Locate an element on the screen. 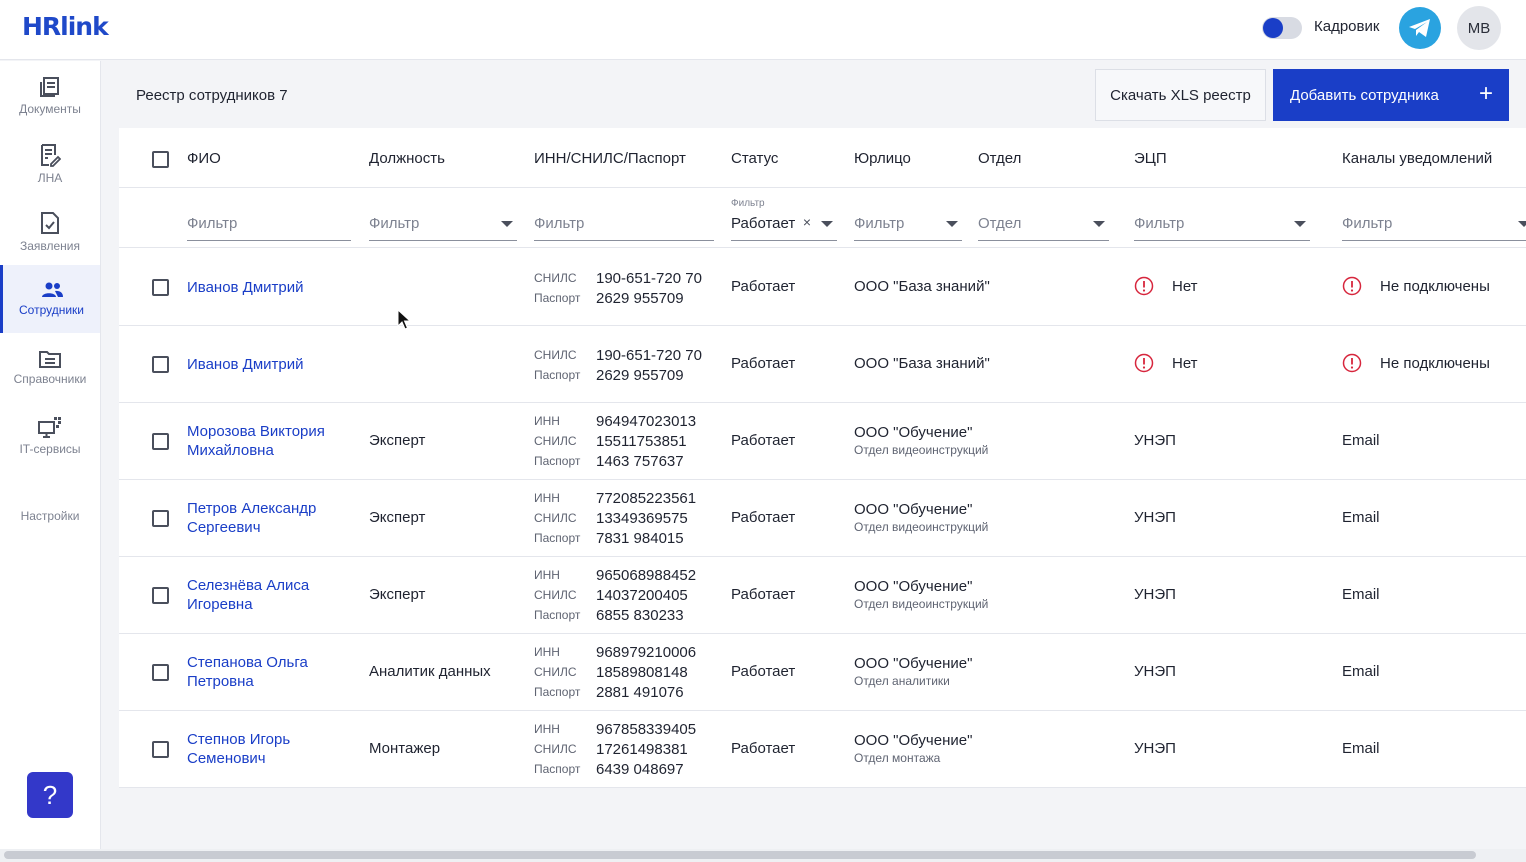 The height and width of the screenshot is (862, 1526). signature-text: Нет is located at coordinates (1185, 363).